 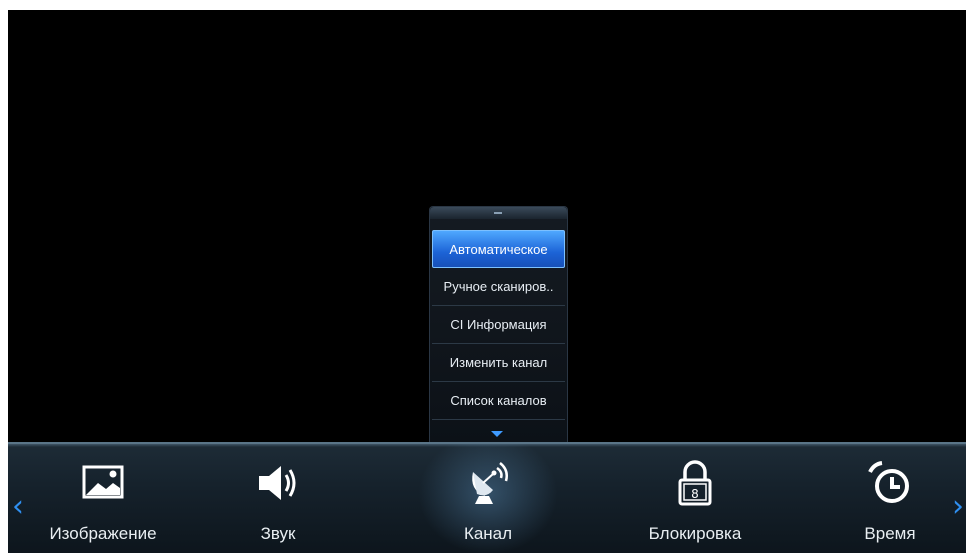 I want to click on chevron-right-icon: ›, so click(x=958, y=507).